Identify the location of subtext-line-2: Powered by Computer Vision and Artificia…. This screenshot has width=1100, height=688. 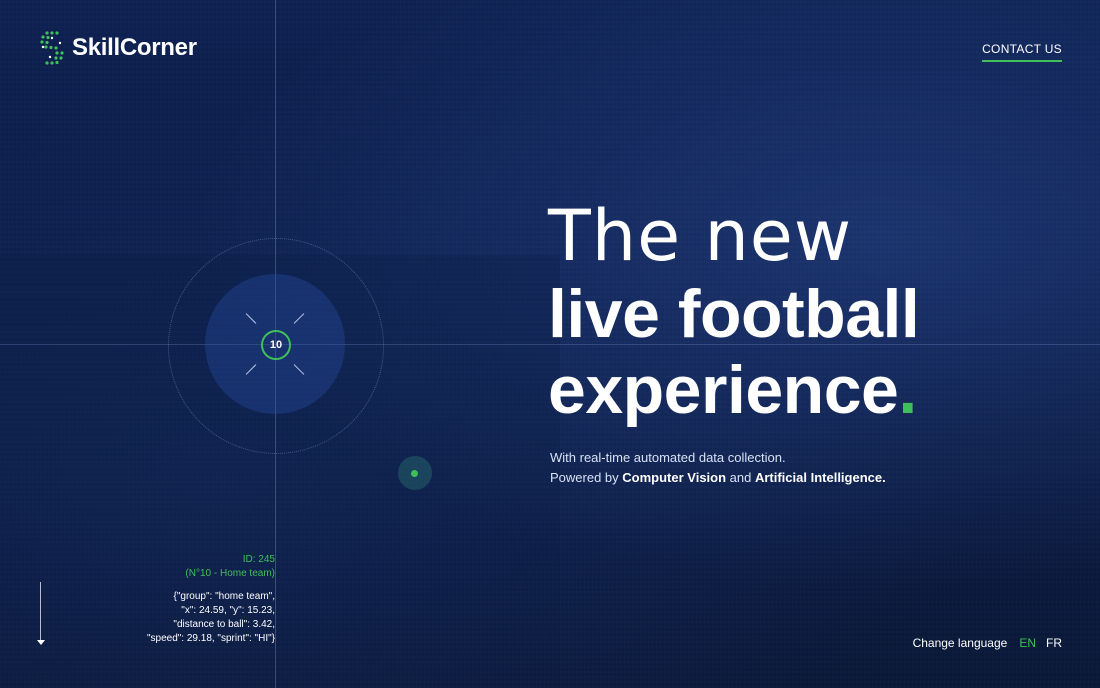
(718, 478).